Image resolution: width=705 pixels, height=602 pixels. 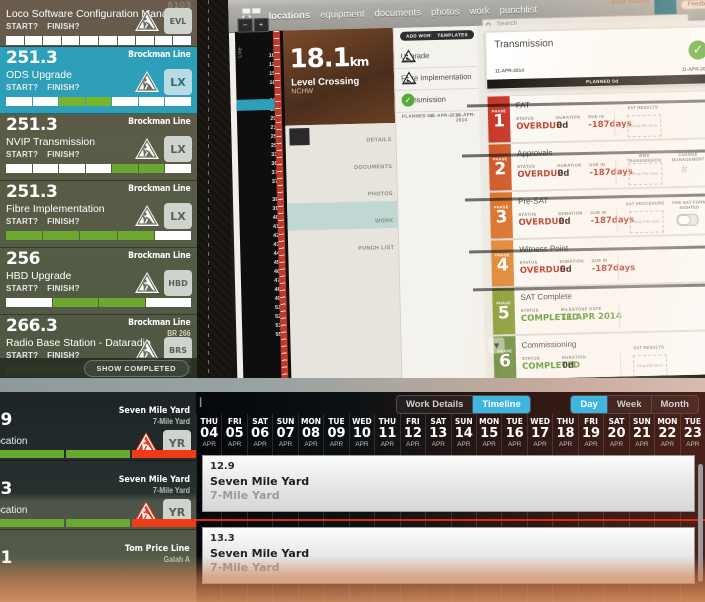 What do you see at coordinates (571, 261) in the screenshot?
I see `phase-duration-label: DURATION` at bounding box center [571, 261].